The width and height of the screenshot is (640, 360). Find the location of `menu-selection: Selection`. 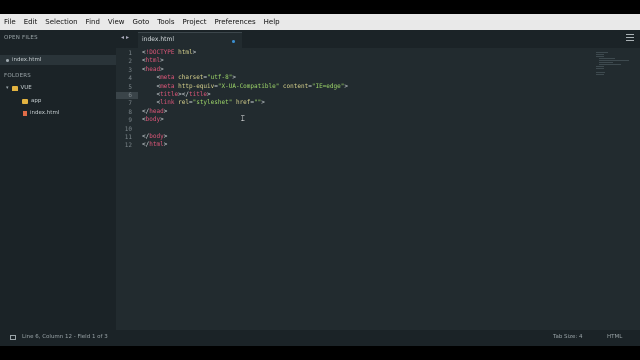

menu-selection: Selection is located at coordinates (61, 22).